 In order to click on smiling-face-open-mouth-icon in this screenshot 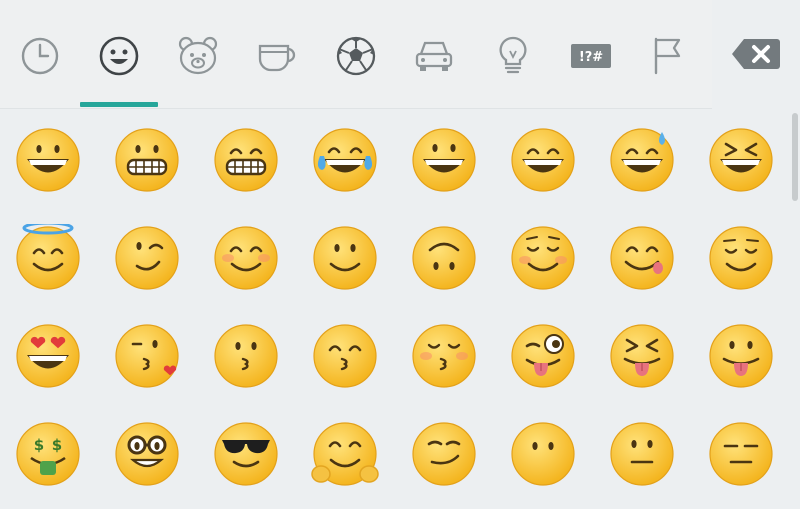, I will do `click(444, 160)`.